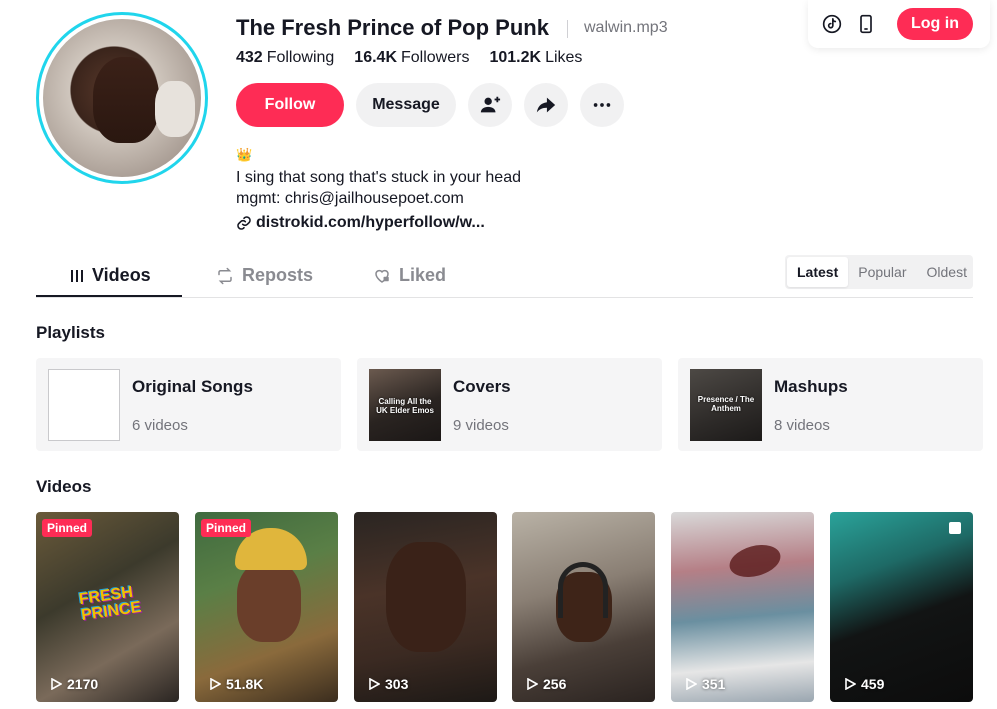  What do you see at coordinates (830, 404) in the screenshot?
I see `playlist-card: Presence / The Anthem Mashups 8 videos` at bounding box center [830, 404].